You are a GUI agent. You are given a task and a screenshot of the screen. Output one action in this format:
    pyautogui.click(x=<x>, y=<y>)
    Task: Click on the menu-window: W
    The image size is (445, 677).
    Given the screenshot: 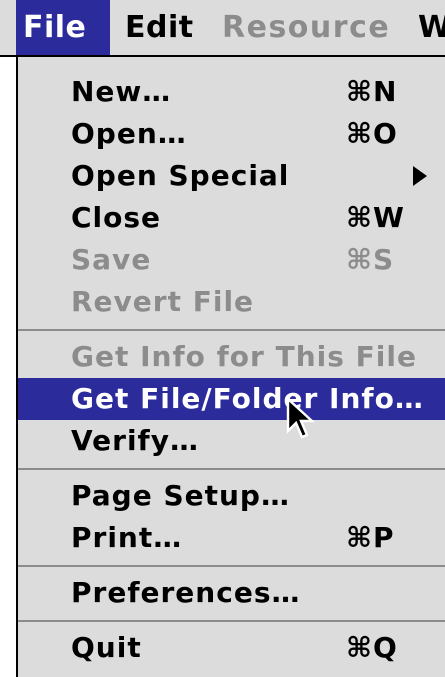 What is the action you would take?
    pyautogui.click(x=431, y=27)
    